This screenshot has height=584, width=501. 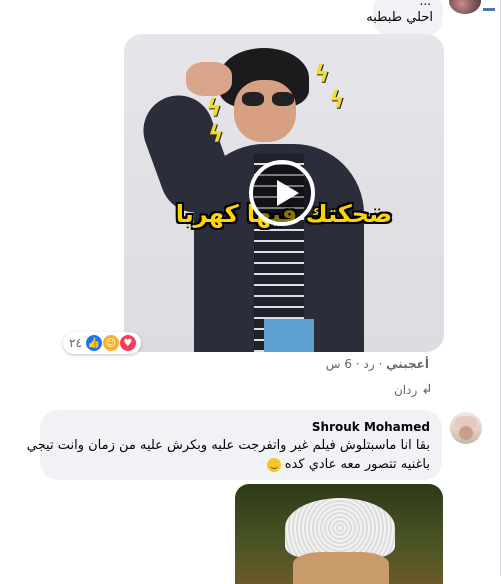 I want to click on reply-link: رد, so click(x=368, y=364).